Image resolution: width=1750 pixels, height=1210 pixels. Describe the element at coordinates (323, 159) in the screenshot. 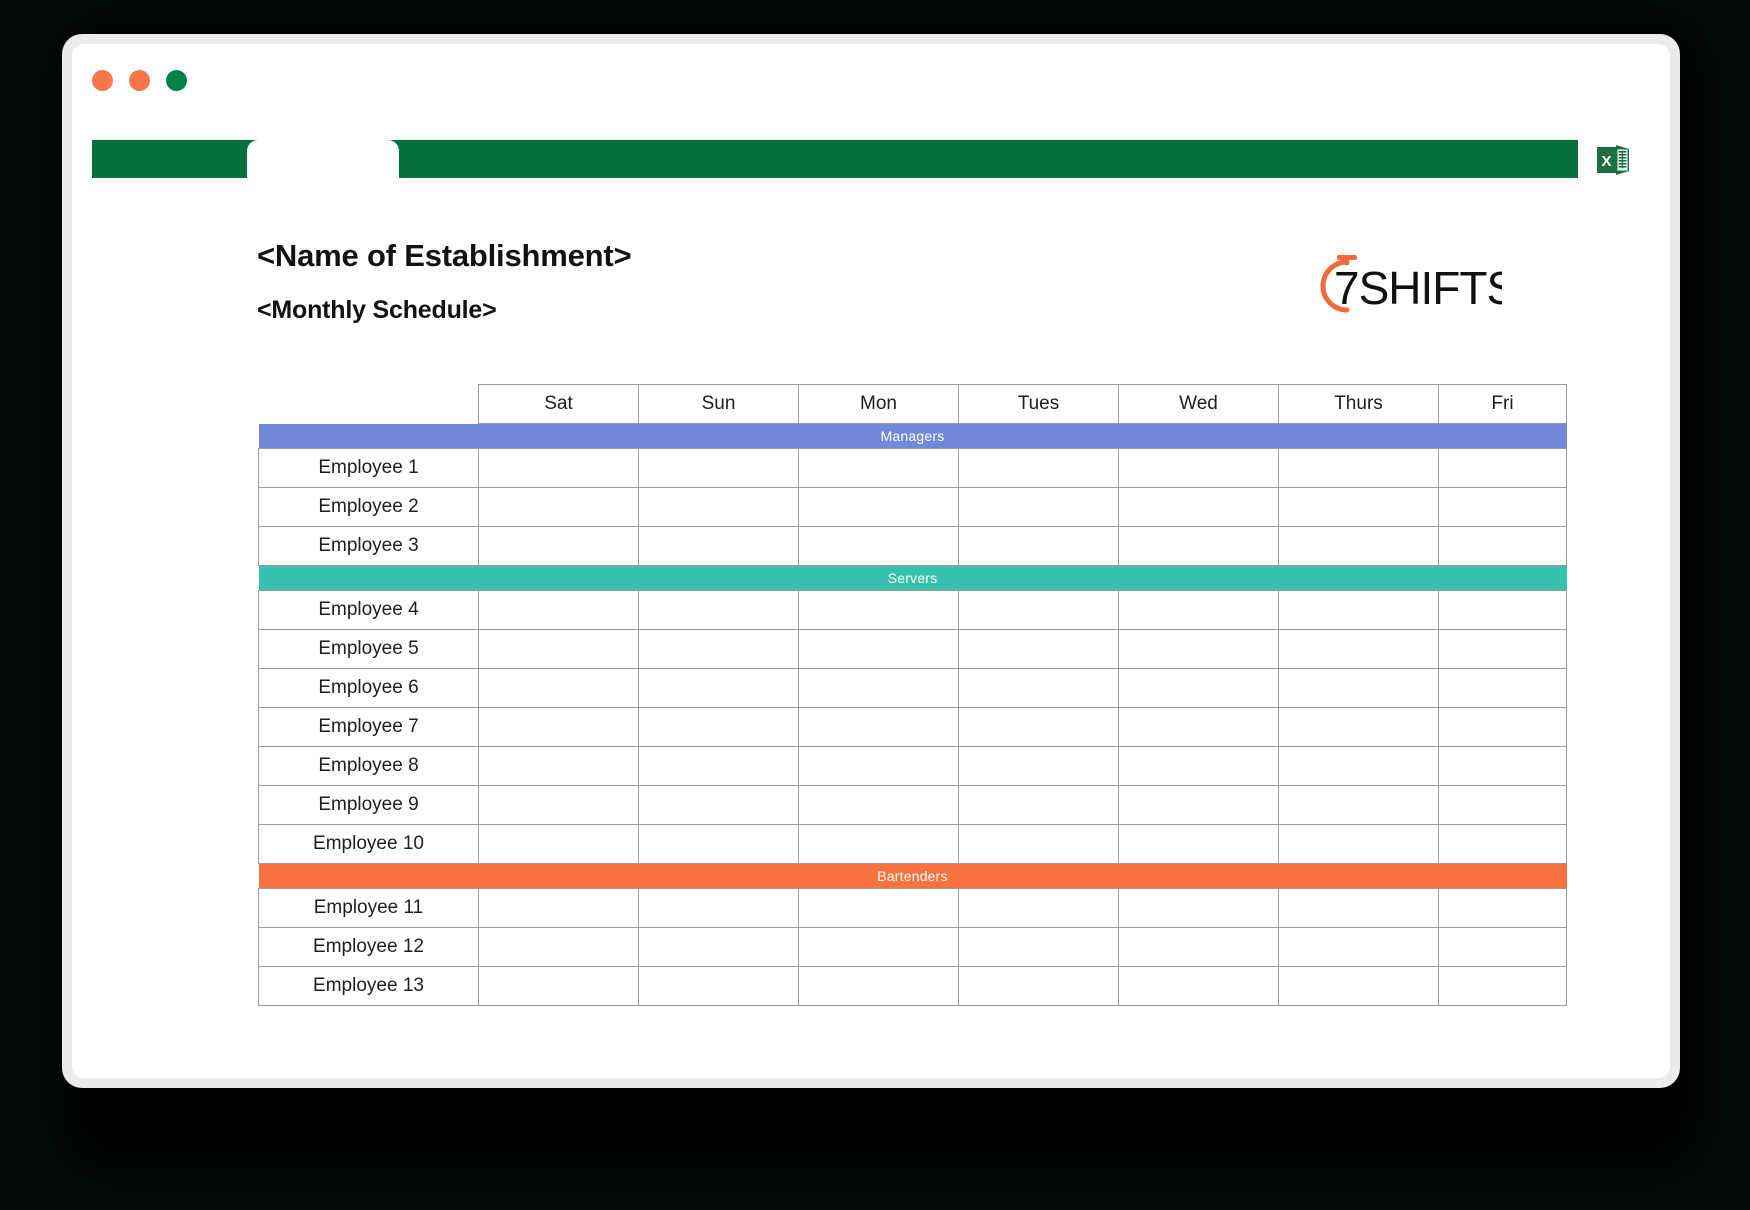

I see `browser-tab` at that location.